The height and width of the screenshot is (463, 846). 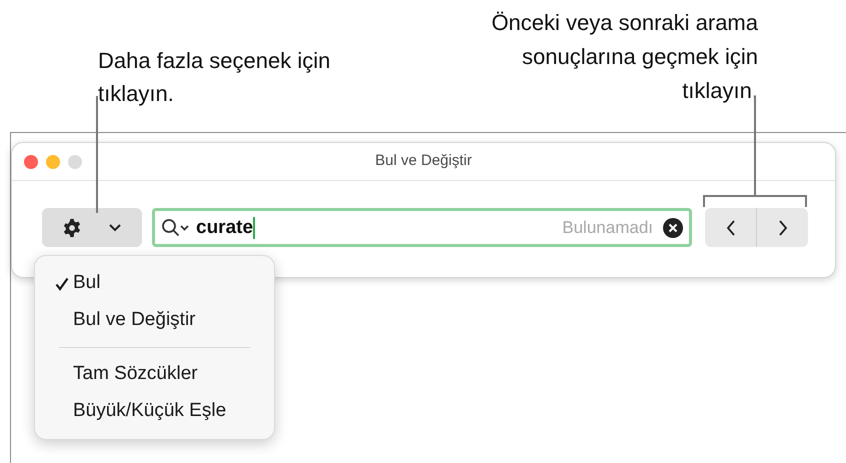 I want to click on gear-icon, so click(x=72, y=228).